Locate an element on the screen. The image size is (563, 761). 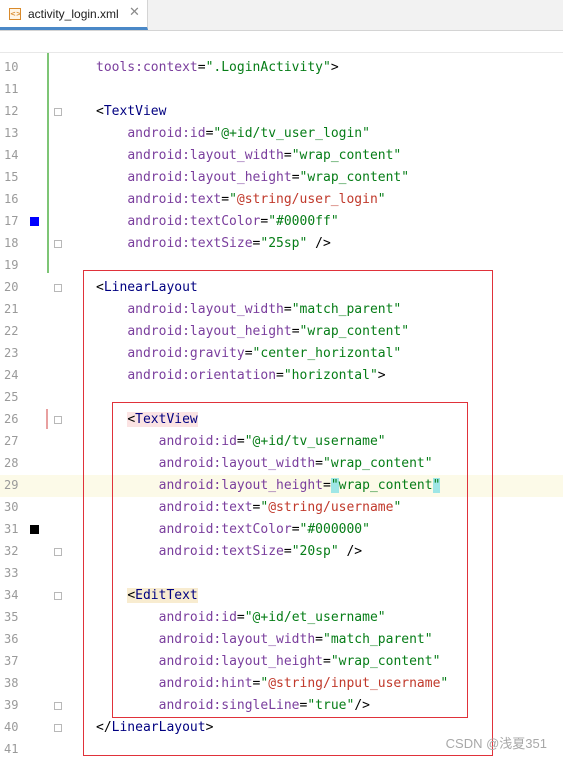
xml-file-icon: <> is located at coordinates (15, 14).